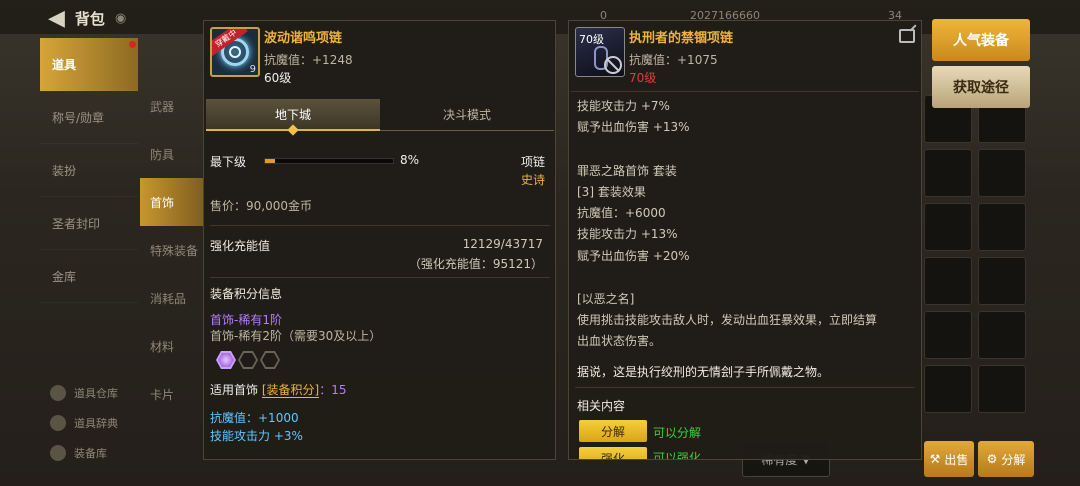 The image size is (1080, 486). What do you see at coordinates (278, 78) in the screenshot?
I see `item-level: 60级` at bounding box center [278, 78].